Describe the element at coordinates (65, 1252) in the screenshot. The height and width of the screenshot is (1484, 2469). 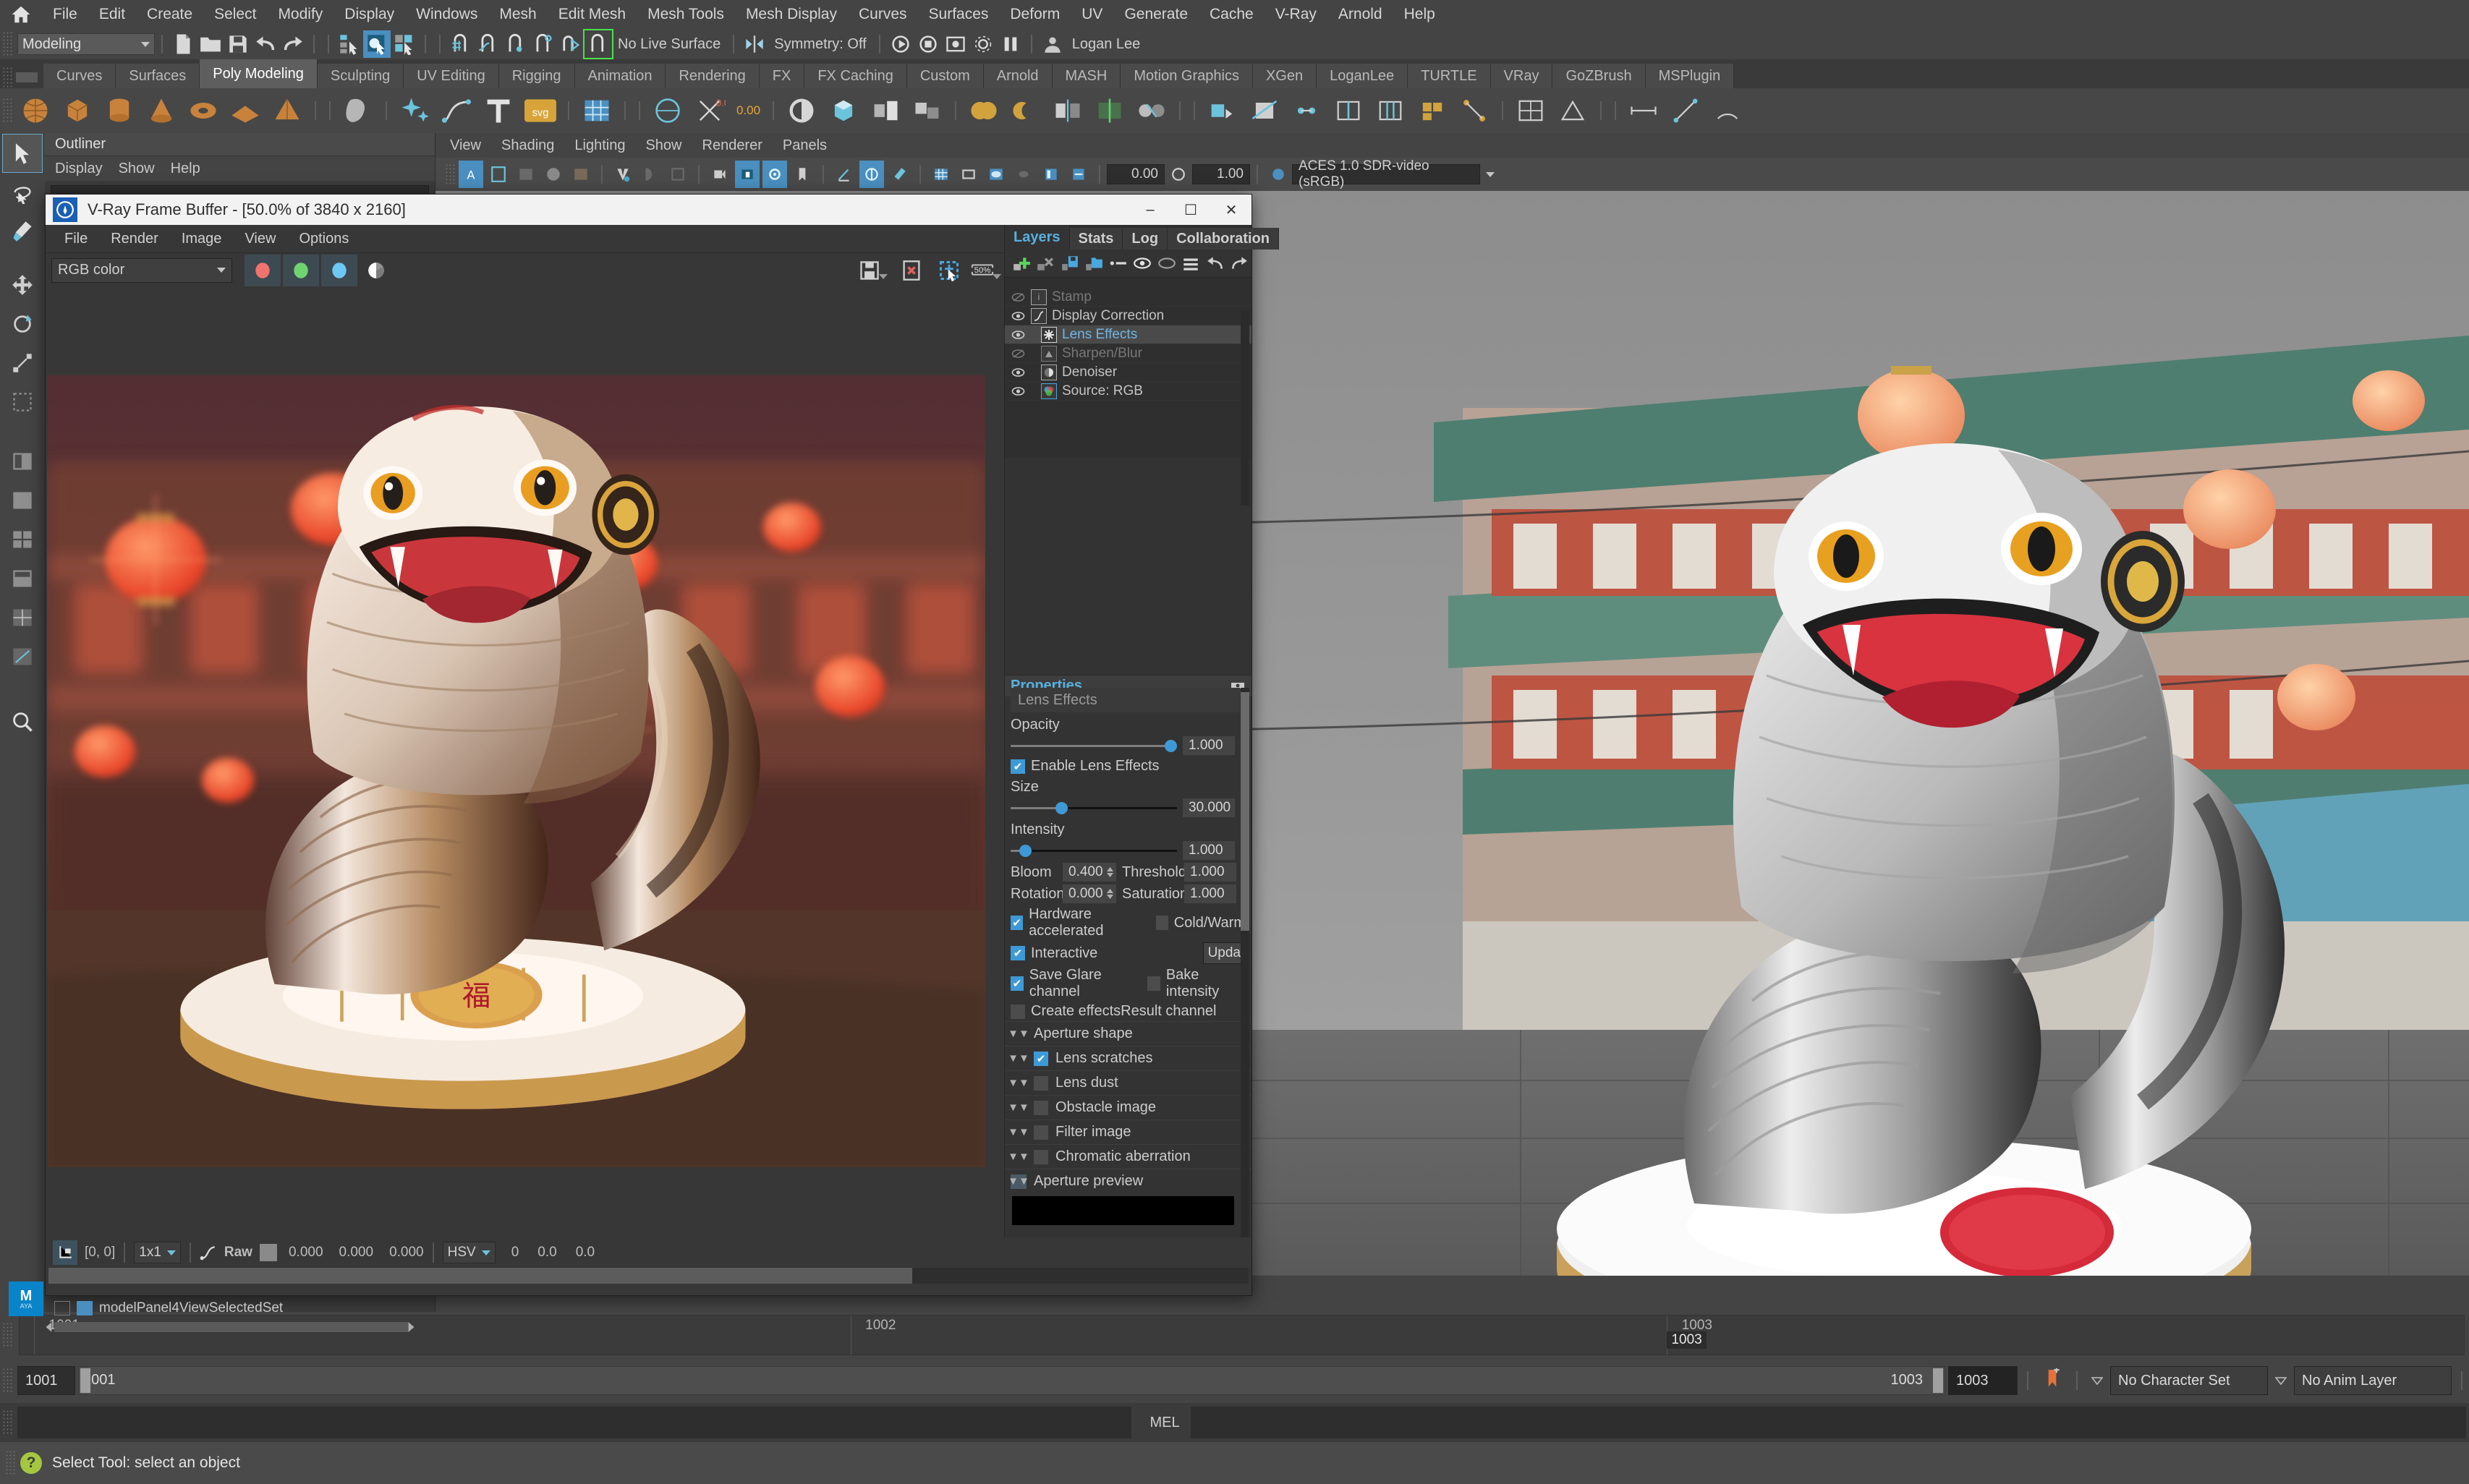
I see `pixel-lock-icon` at that location.